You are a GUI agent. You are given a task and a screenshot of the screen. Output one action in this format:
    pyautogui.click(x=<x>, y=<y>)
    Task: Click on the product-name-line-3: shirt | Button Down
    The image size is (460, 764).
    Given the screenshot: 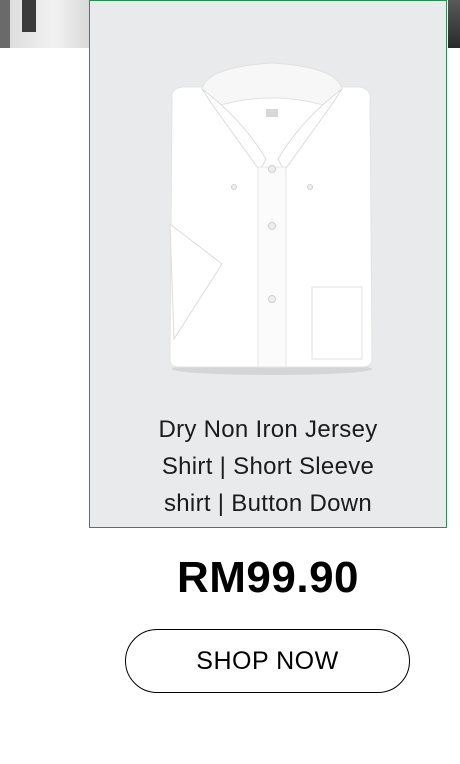 What is the action you would take?
    pyautogui.click(x=268, y=503)
    